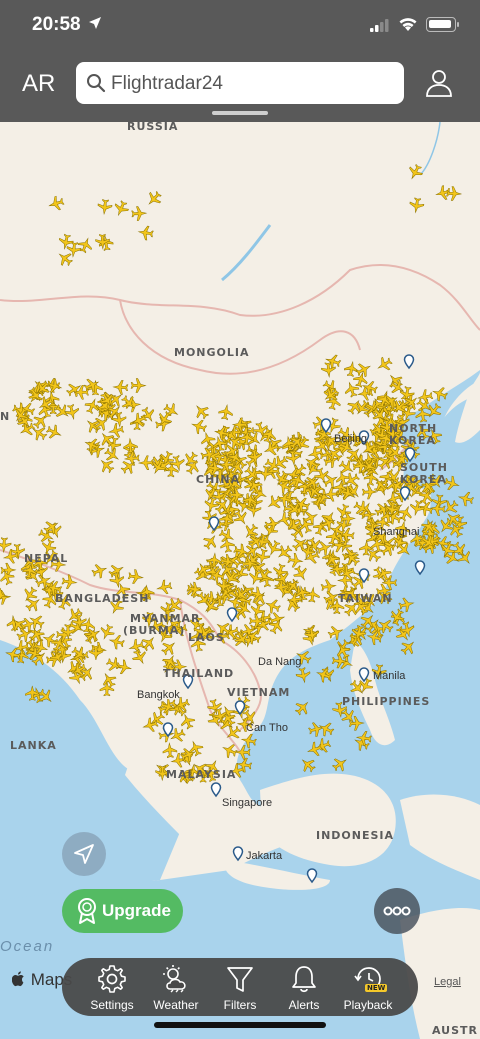 This screenshot has width=480, height=1039. I want to click on label-malaysia: MALAYSIA, so click(201, 774).